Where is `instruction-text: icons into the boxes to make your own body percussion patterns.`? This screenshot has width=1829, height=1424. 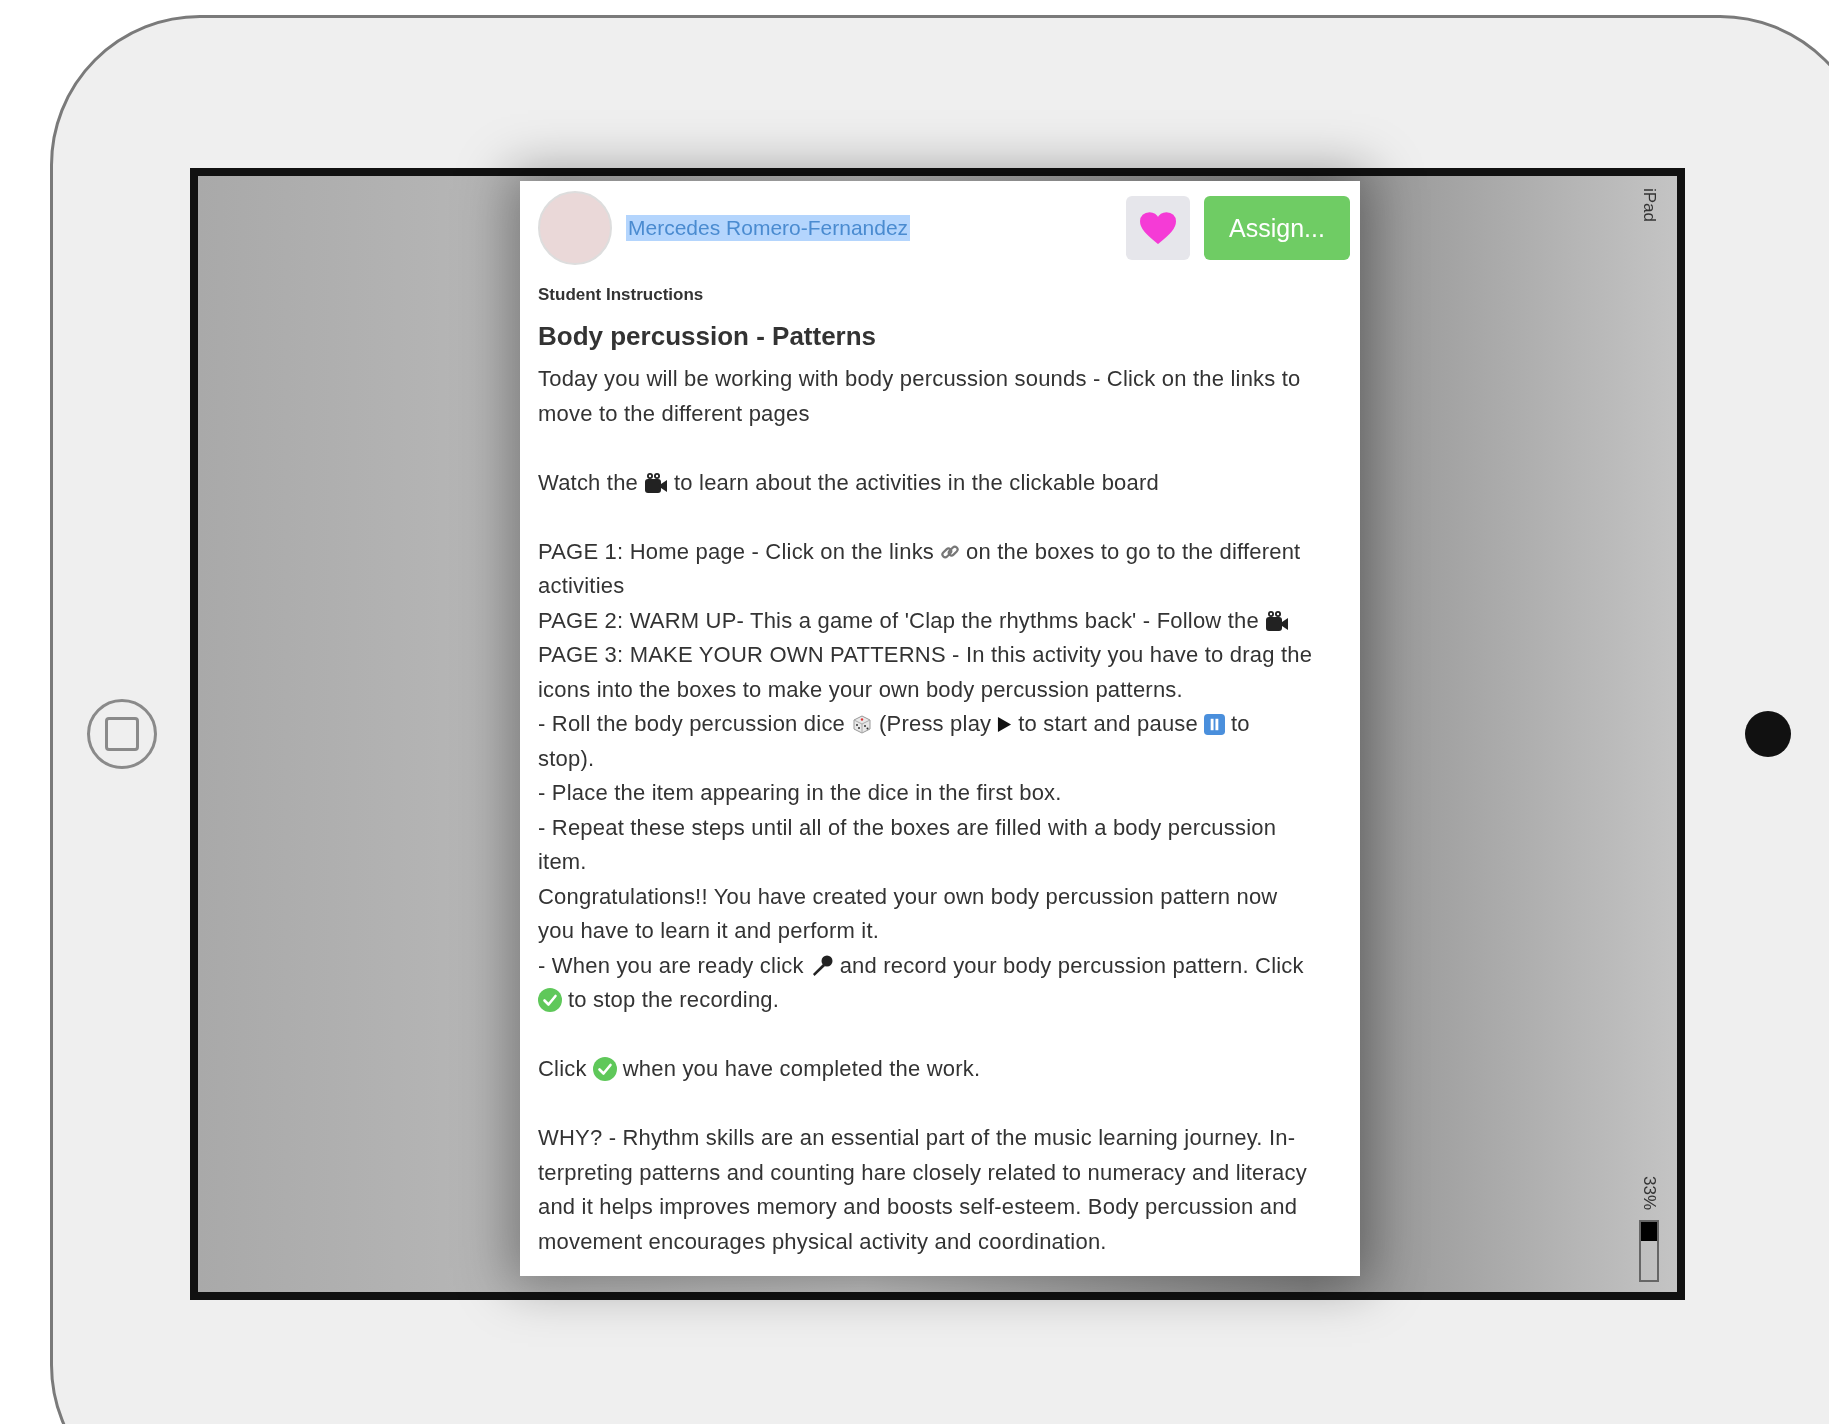
instruction-text: icons into the boxes to make your own body percussion patterns. is located at coordinates (860, 689).